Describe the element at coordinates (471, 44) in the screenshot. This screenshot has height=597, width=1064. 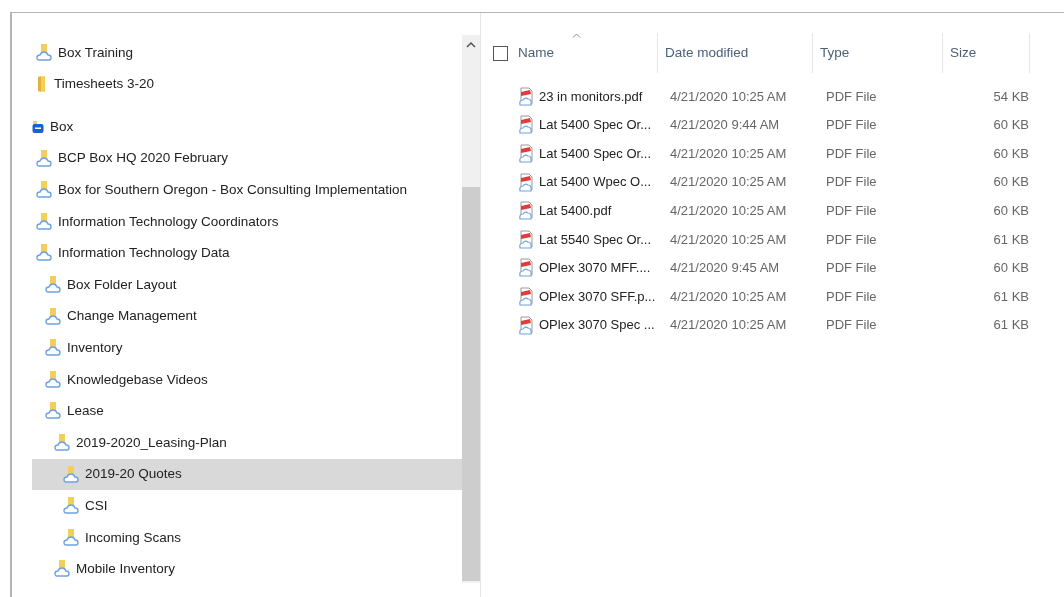
I see `scroll-up-icon` at that location.